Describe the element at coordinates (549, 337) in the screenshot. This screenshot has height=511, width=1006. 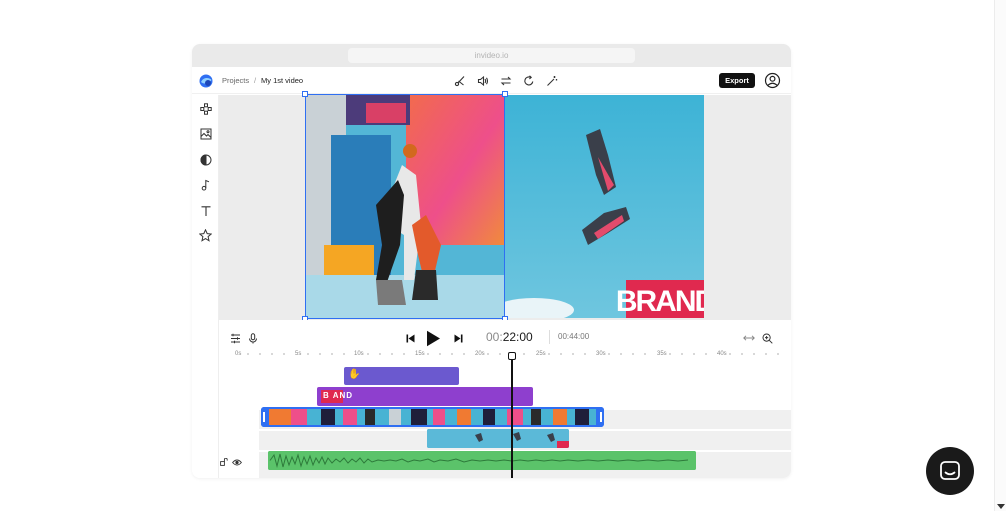
I see `time-divider` at that location.